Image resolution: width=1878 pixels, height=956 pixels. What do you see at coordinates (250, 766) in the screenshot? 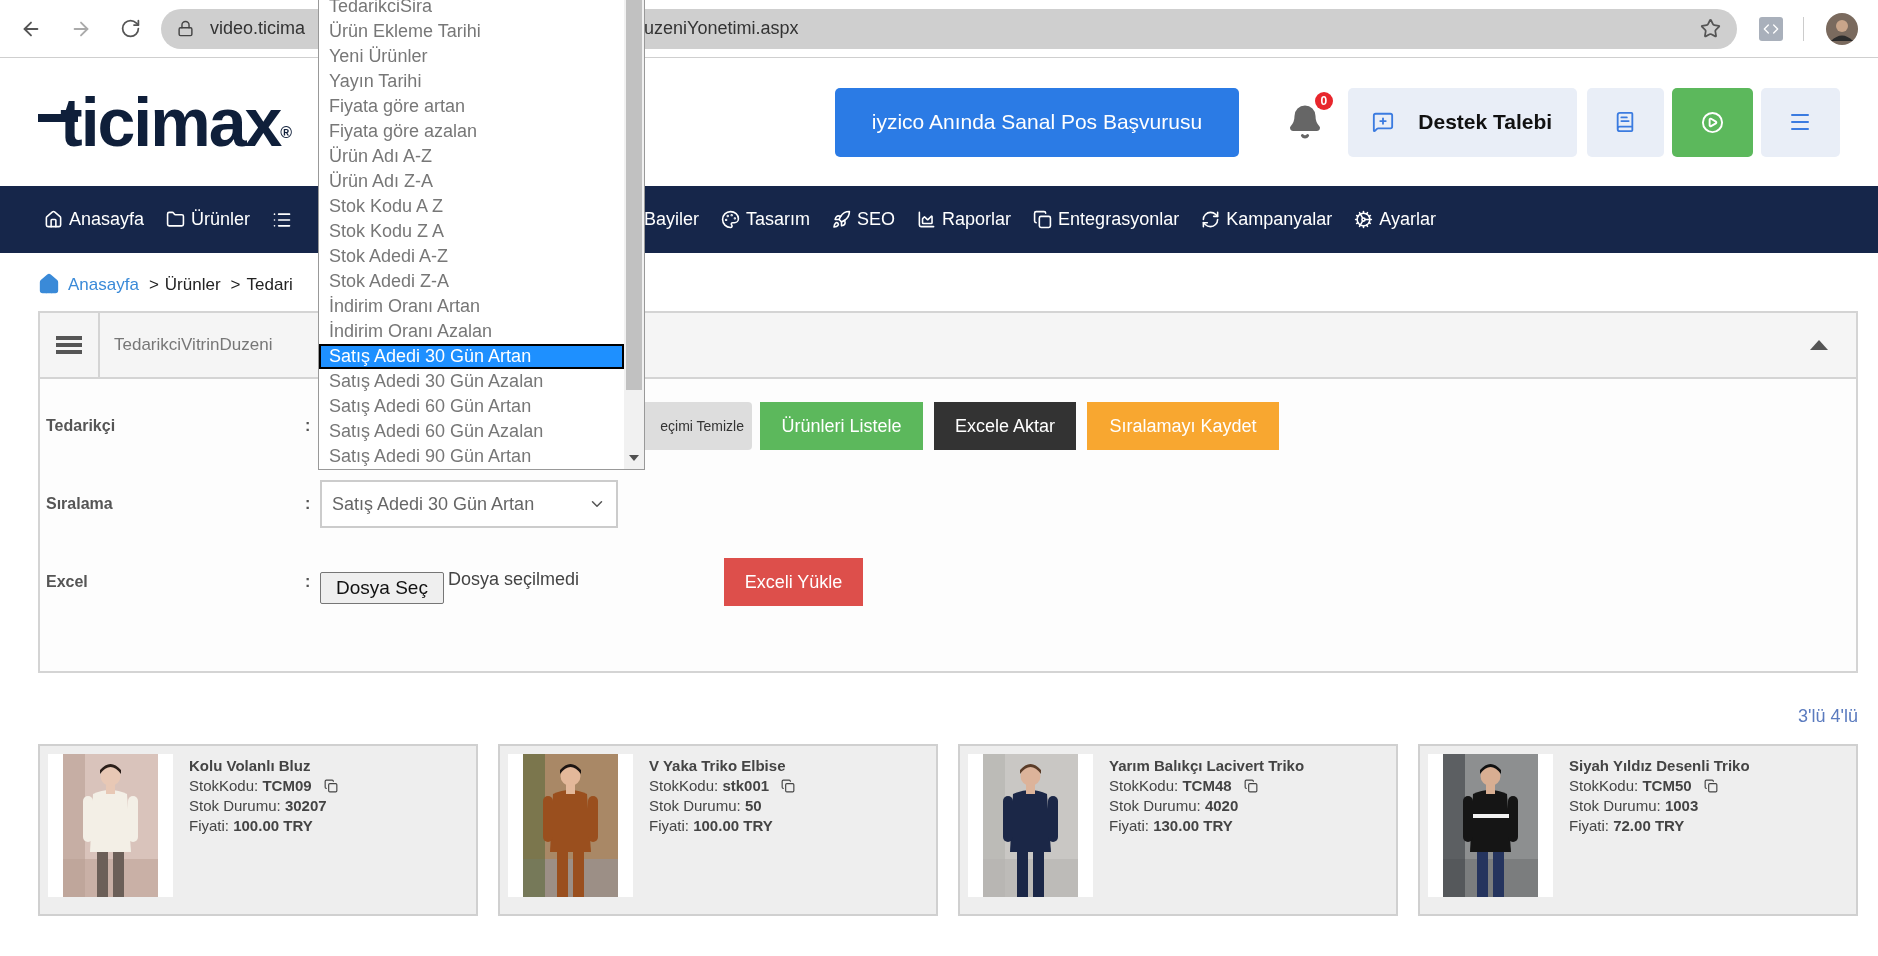
I see `product-name: Kolu Volanlı Bluz` at bounding box center [250, 766].